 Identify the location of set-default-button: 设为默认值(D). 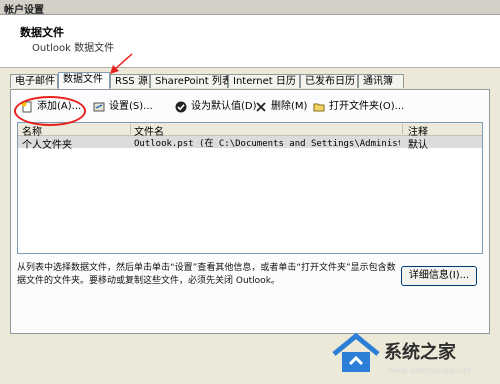
(216, 107).